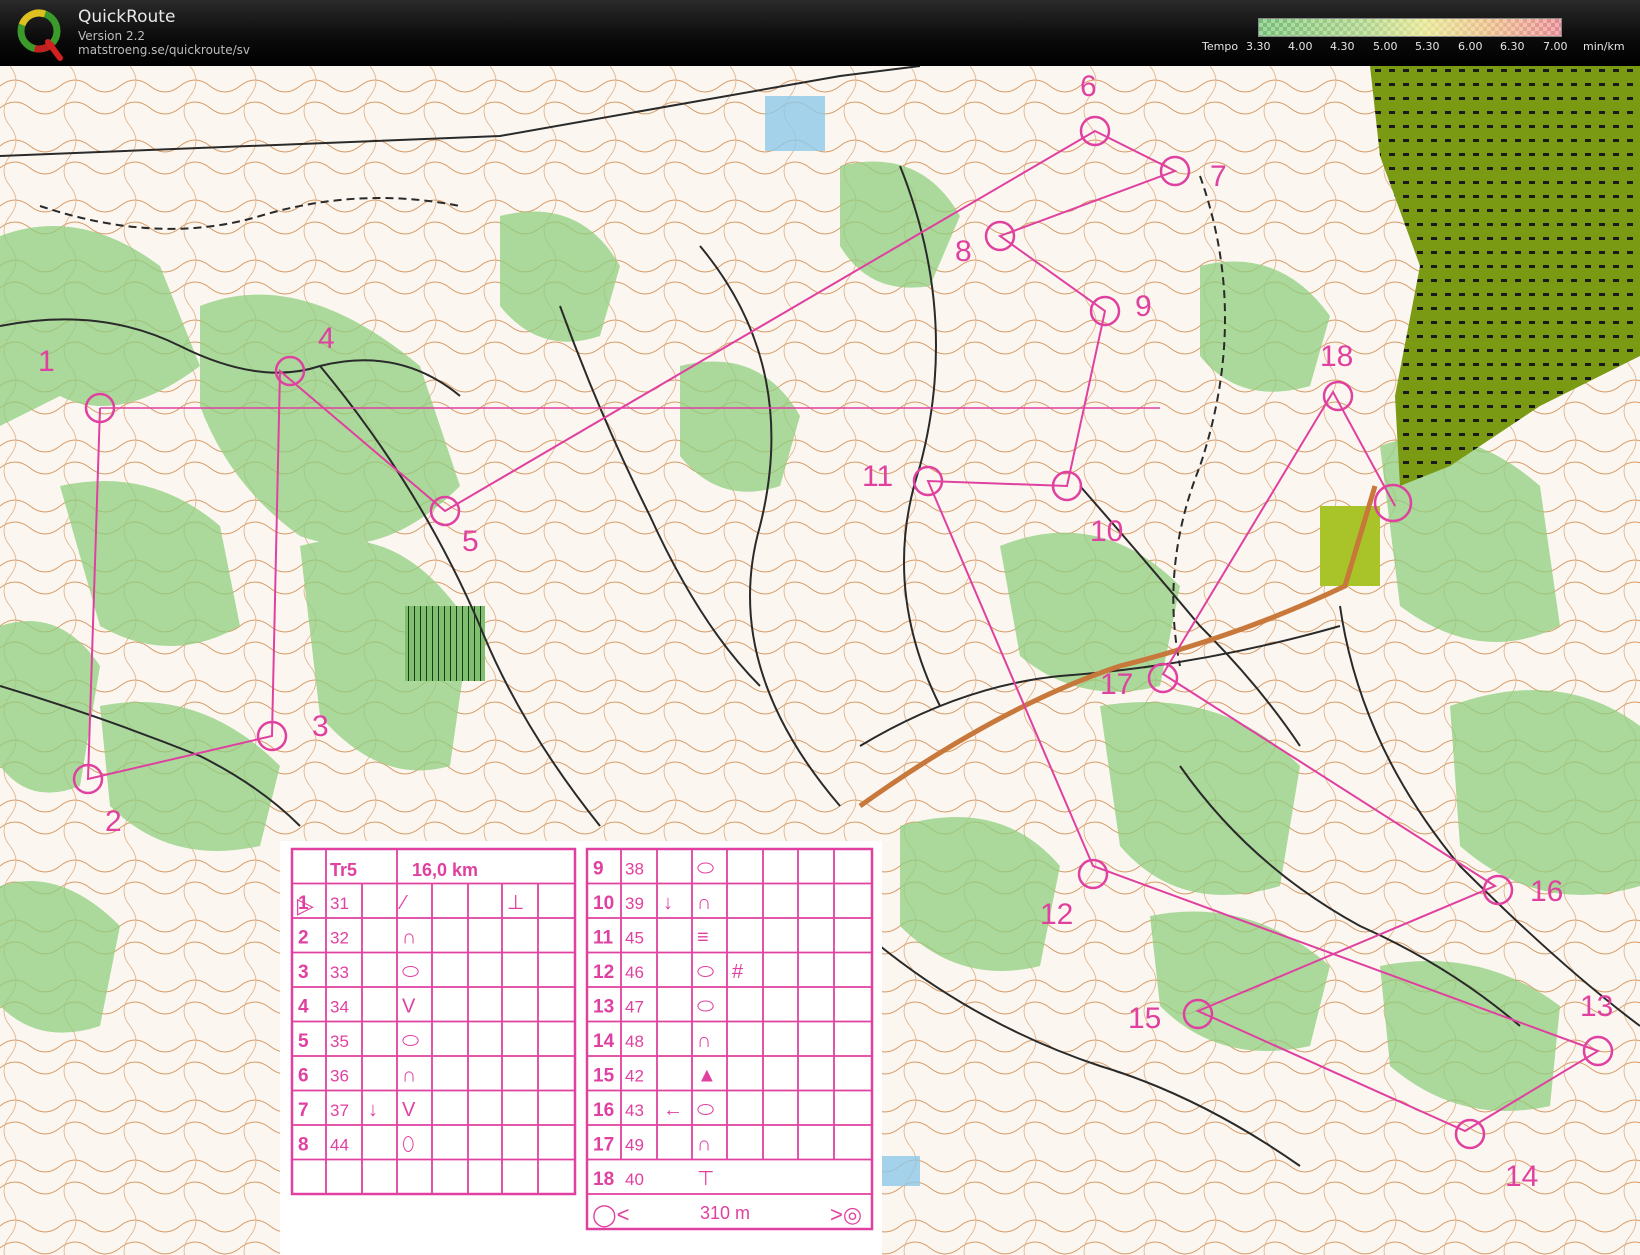  Describe the element at coordinates (339, 903) in the screenshot. I see `control-row-code: 31` at that location.